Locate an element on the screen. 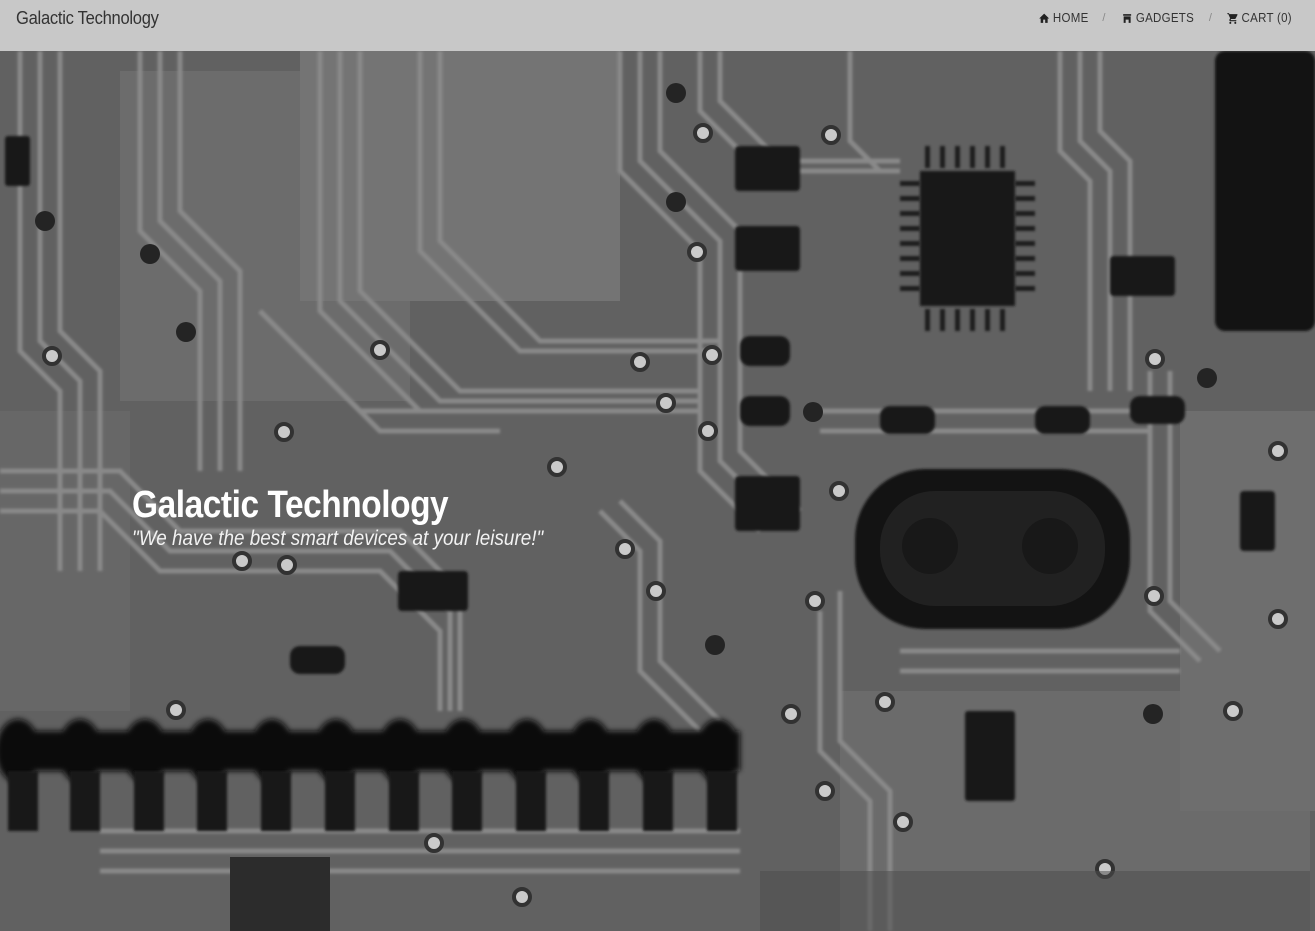 This screenshot has height=931, width=1315. nav-links: HOME / GADGETS / CART (0) is located at coordinates (1165, 18).